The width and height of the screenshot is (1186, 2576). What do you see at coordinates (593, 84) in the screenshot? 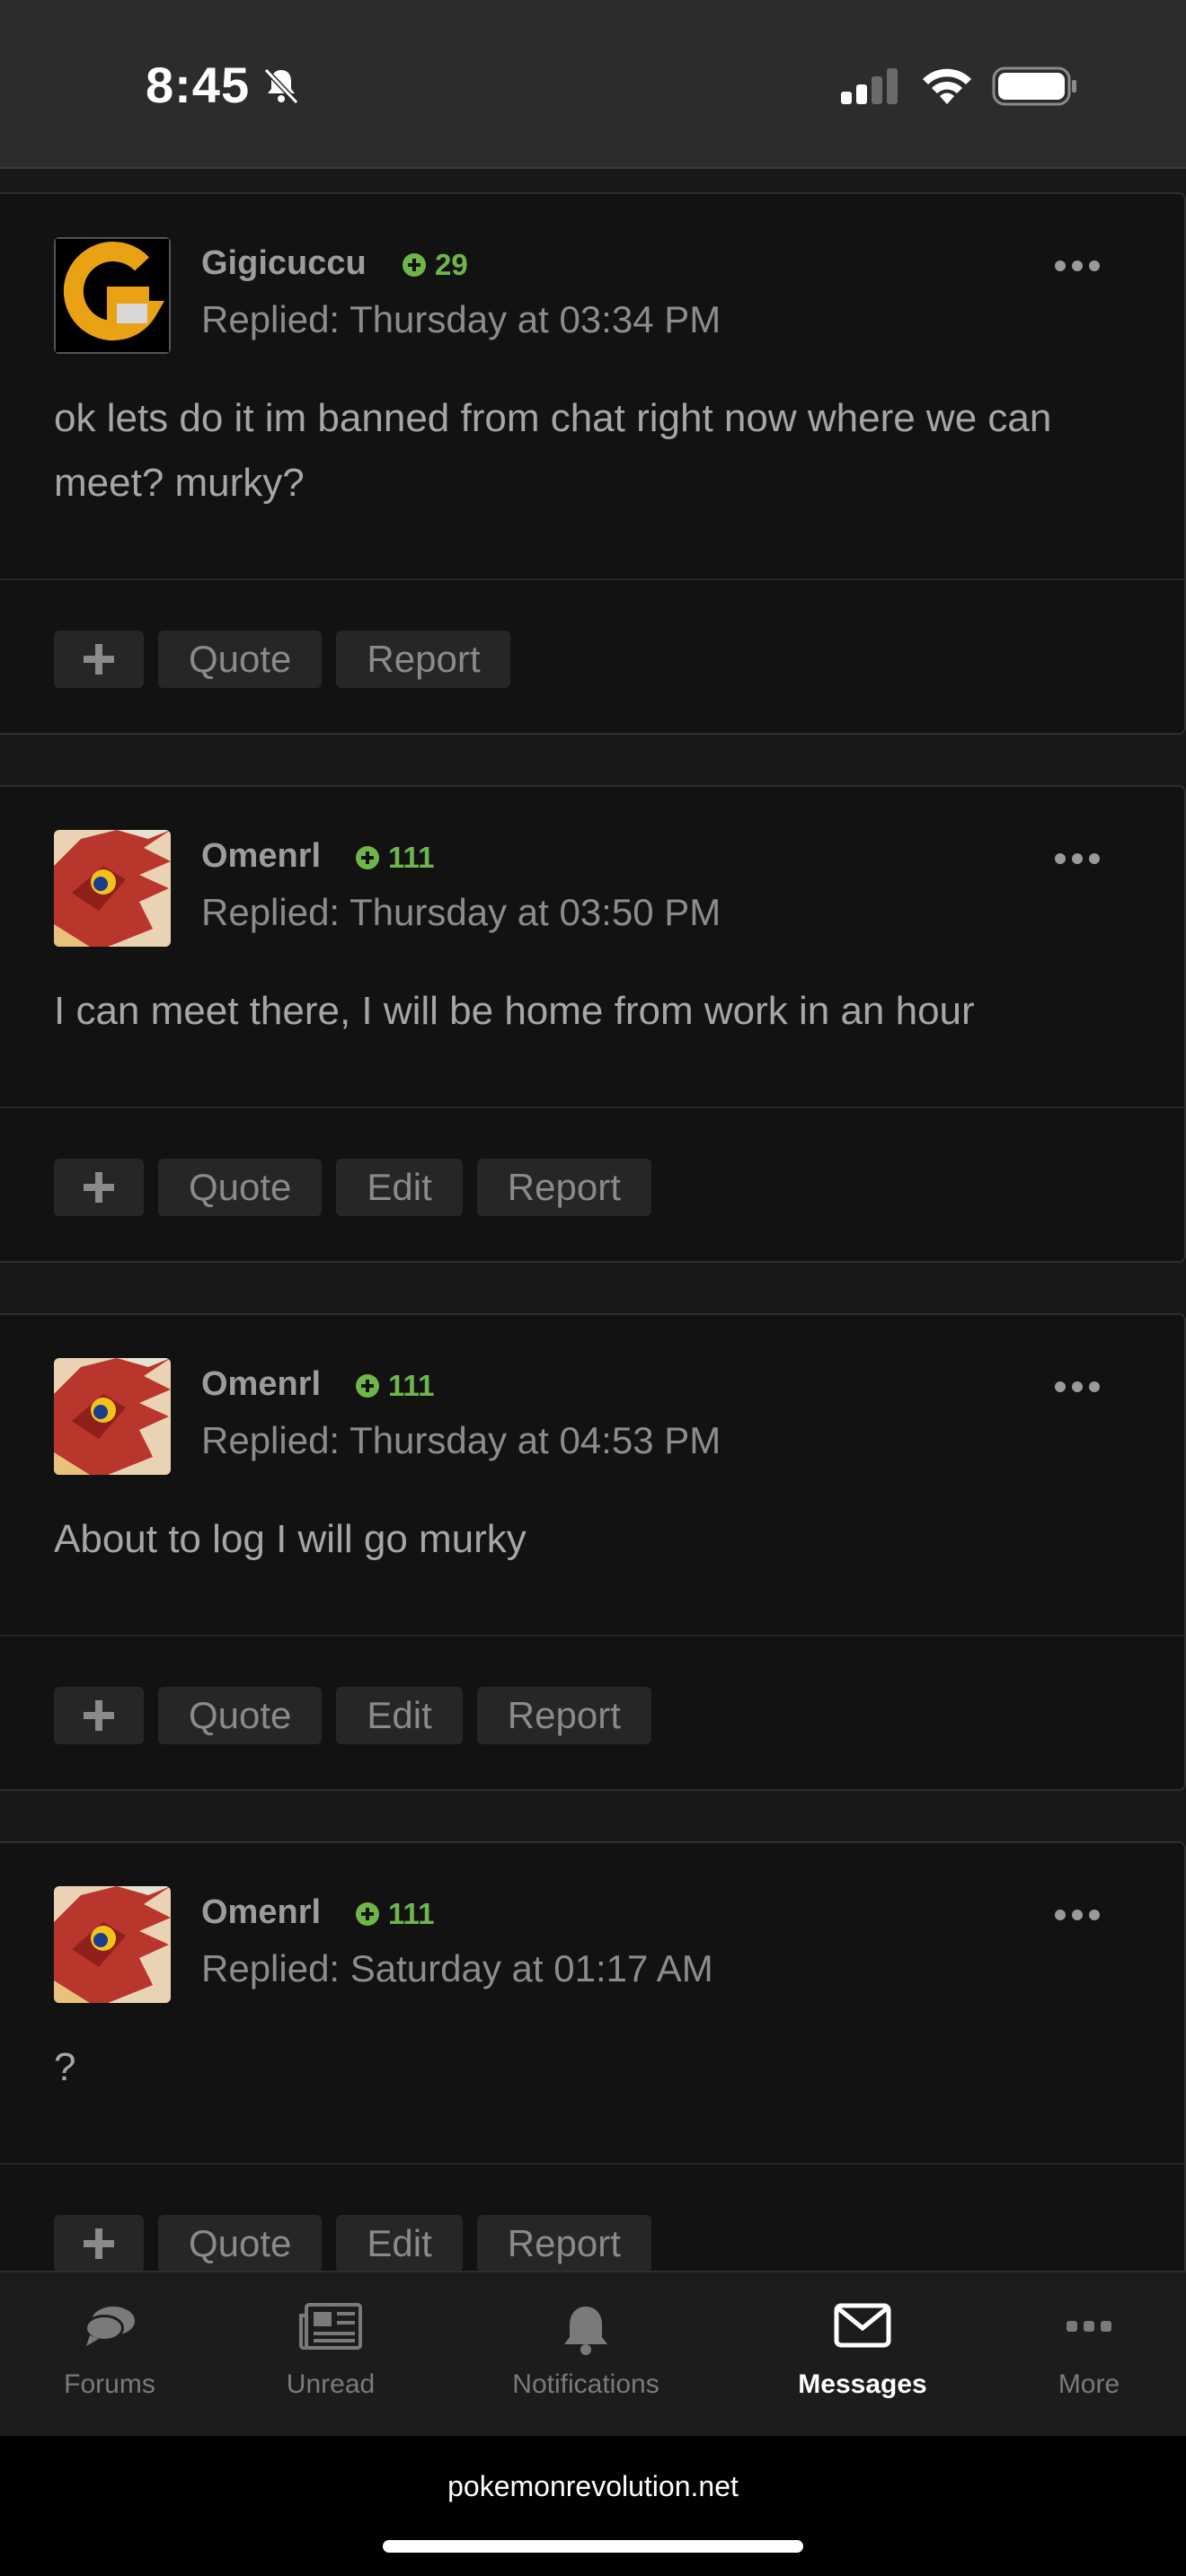
I see `status-bar: 8:45` at bounding box center [593, 84].